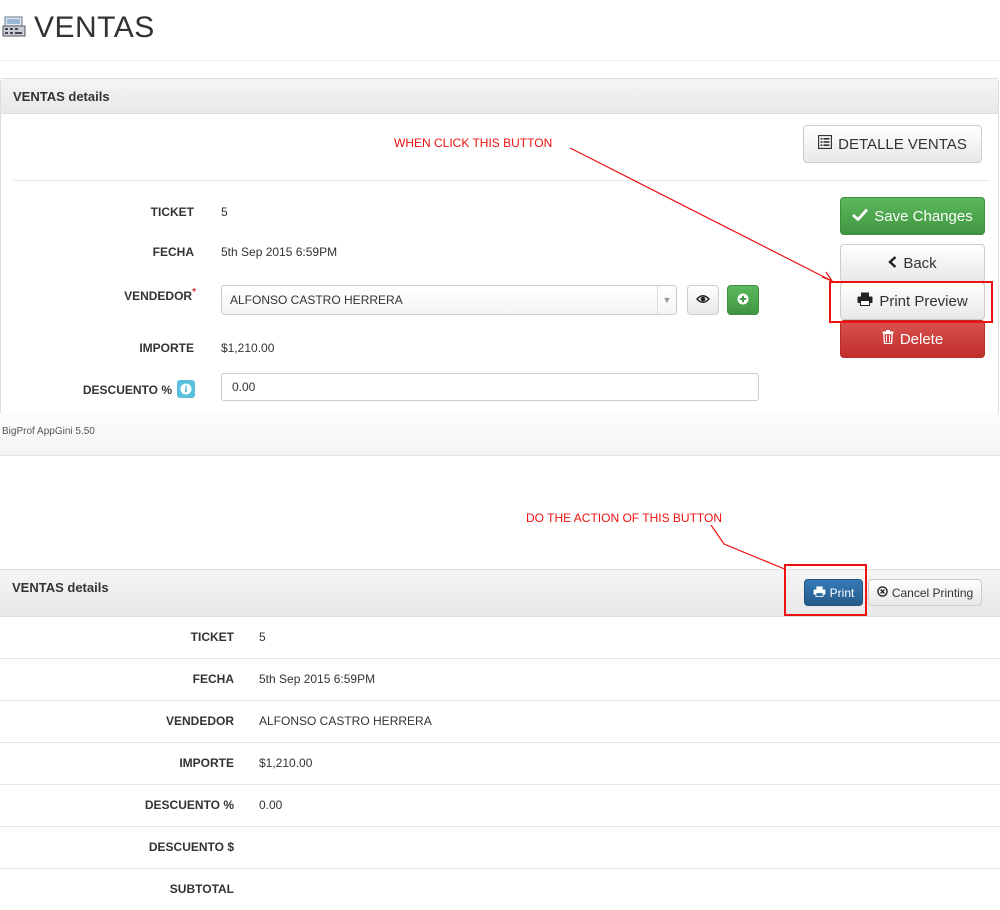 The image size is (1000, 910). What do you see at coordinates (624, 518) in the screenshot?
I see `annotation-bottom: DO THE ACTION OF THIS BUTTON` at bounding box center [624, 518].